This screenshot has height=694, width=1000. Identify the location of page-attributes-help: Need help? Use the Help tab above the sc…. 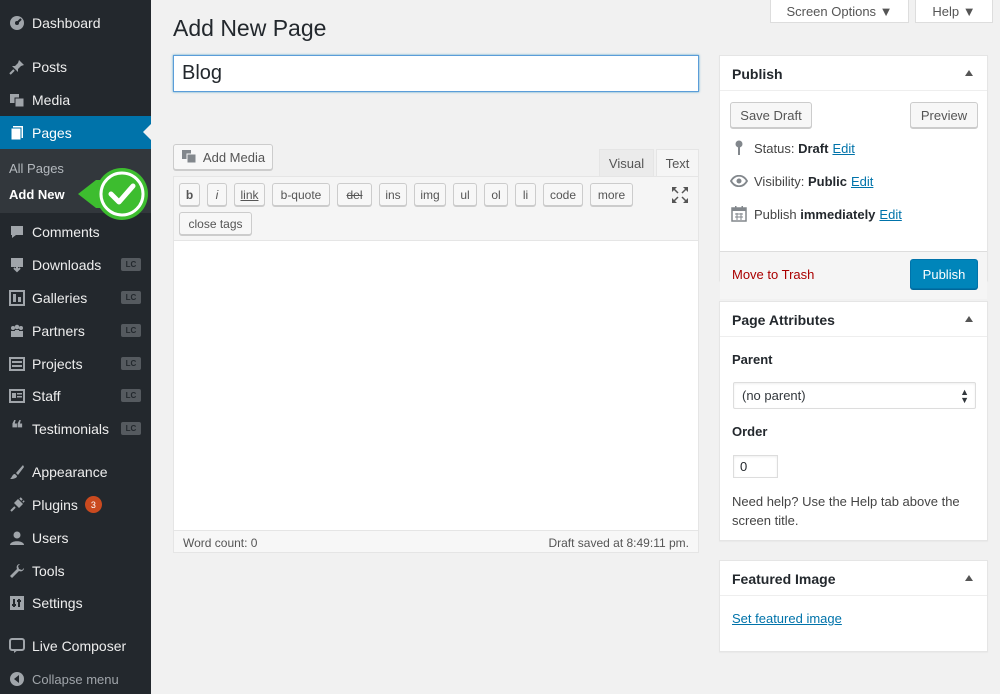
(846, 511).